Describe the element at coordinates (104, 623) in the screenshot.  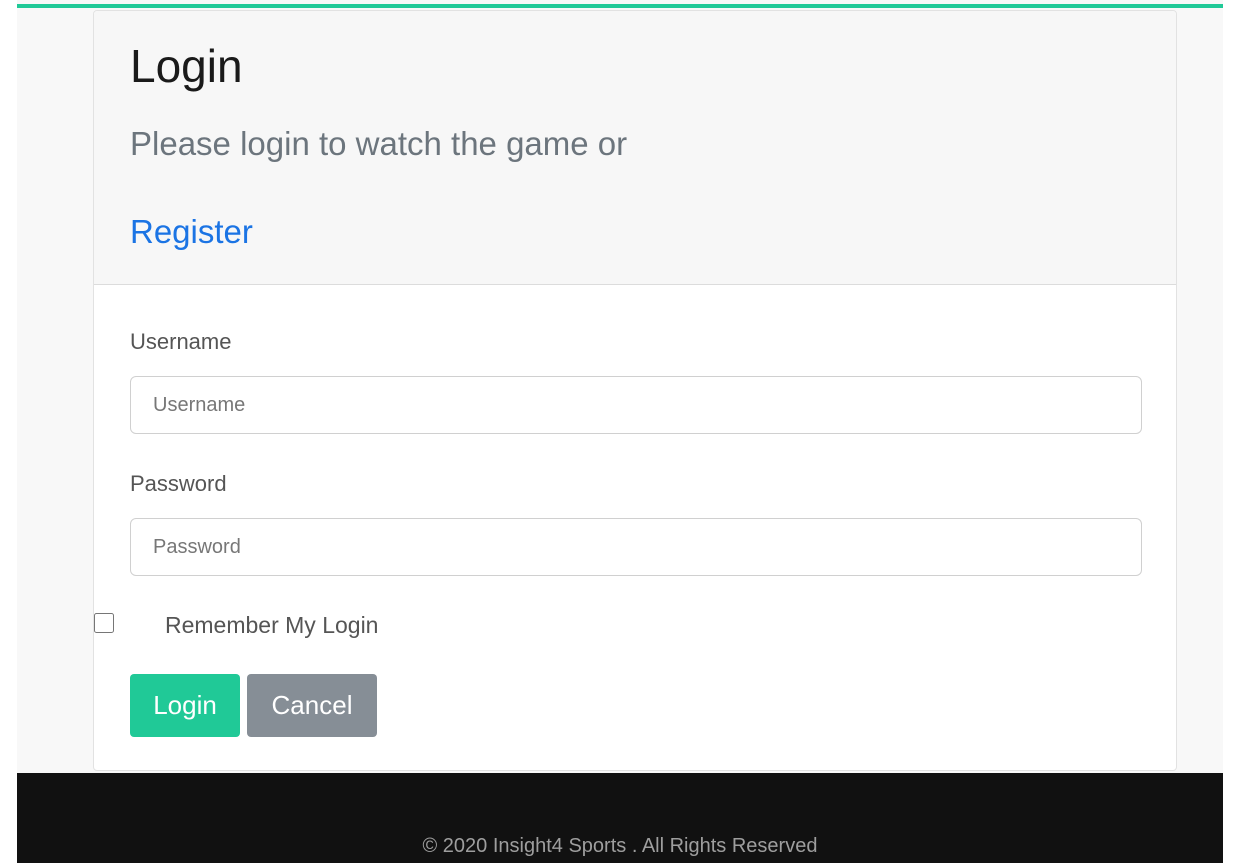
I see `remember-login-checkbox` at that location.